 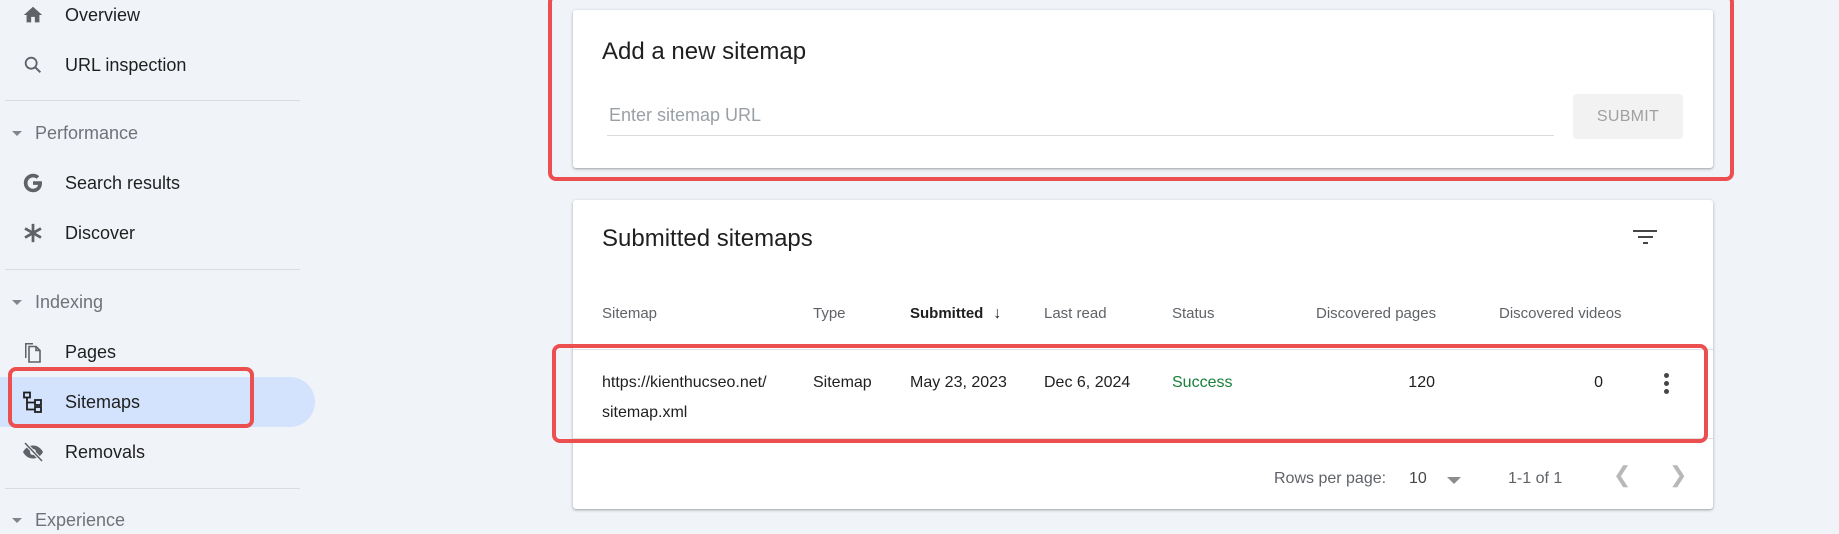 I want to click on column-header-submitted: Submitted ↓, so click(x=955, y=314).